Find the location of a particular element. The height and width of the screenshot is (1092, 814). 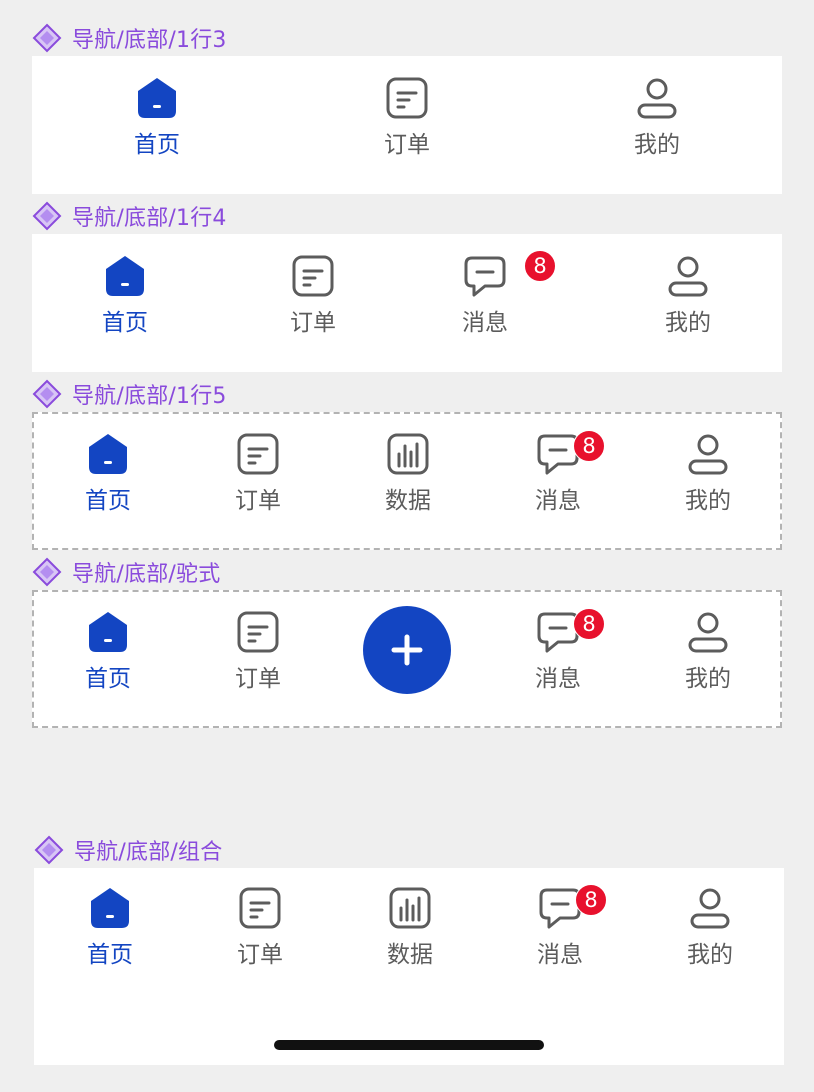

section-title-row4: 导航/底部/1行4 is located at coordinates (129, 216).